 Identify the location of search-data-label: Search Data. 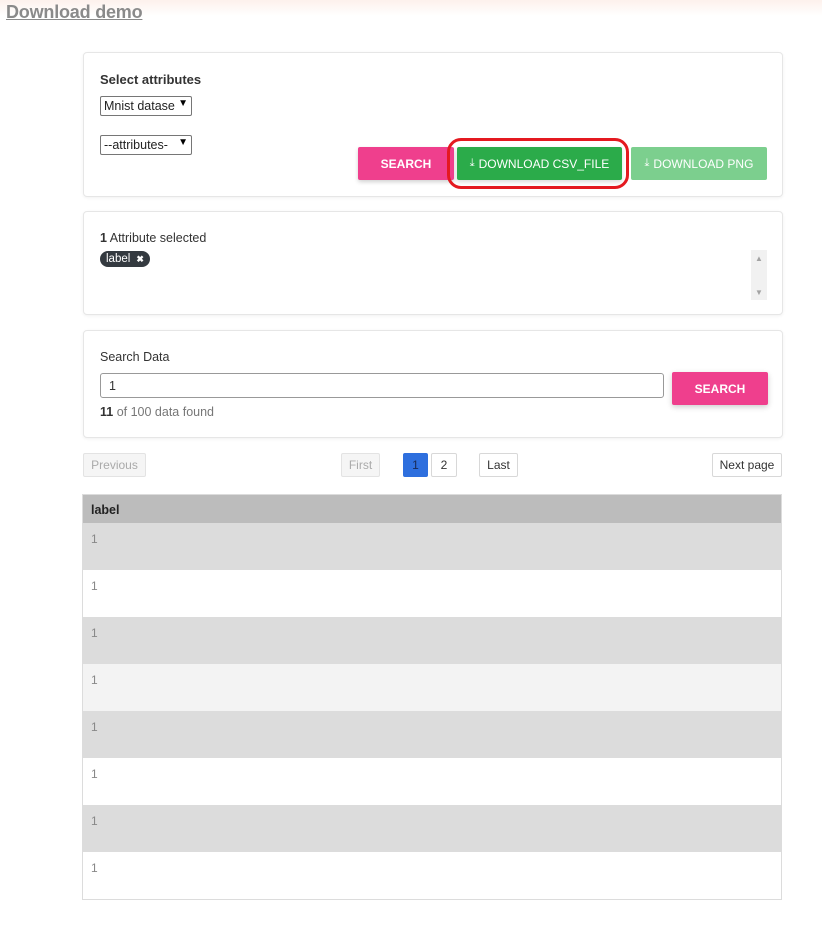
(135, 357).